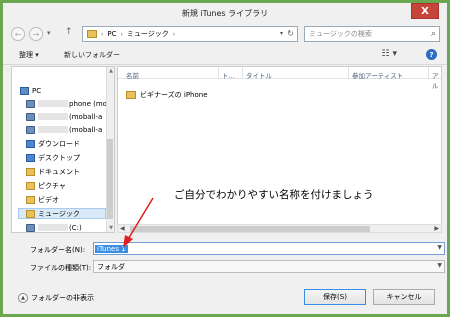  I want to click on sidebar-item-videos: ビデオ, so click(42, 199).